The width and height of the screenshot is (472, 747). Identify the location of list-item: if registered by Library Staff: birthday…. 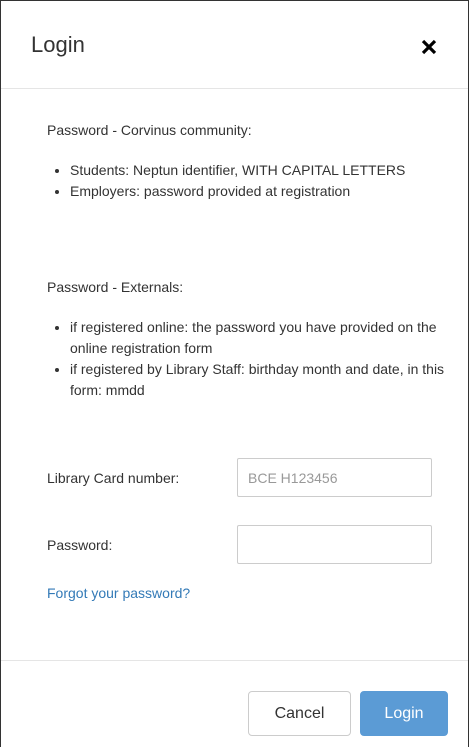
(262, 380).